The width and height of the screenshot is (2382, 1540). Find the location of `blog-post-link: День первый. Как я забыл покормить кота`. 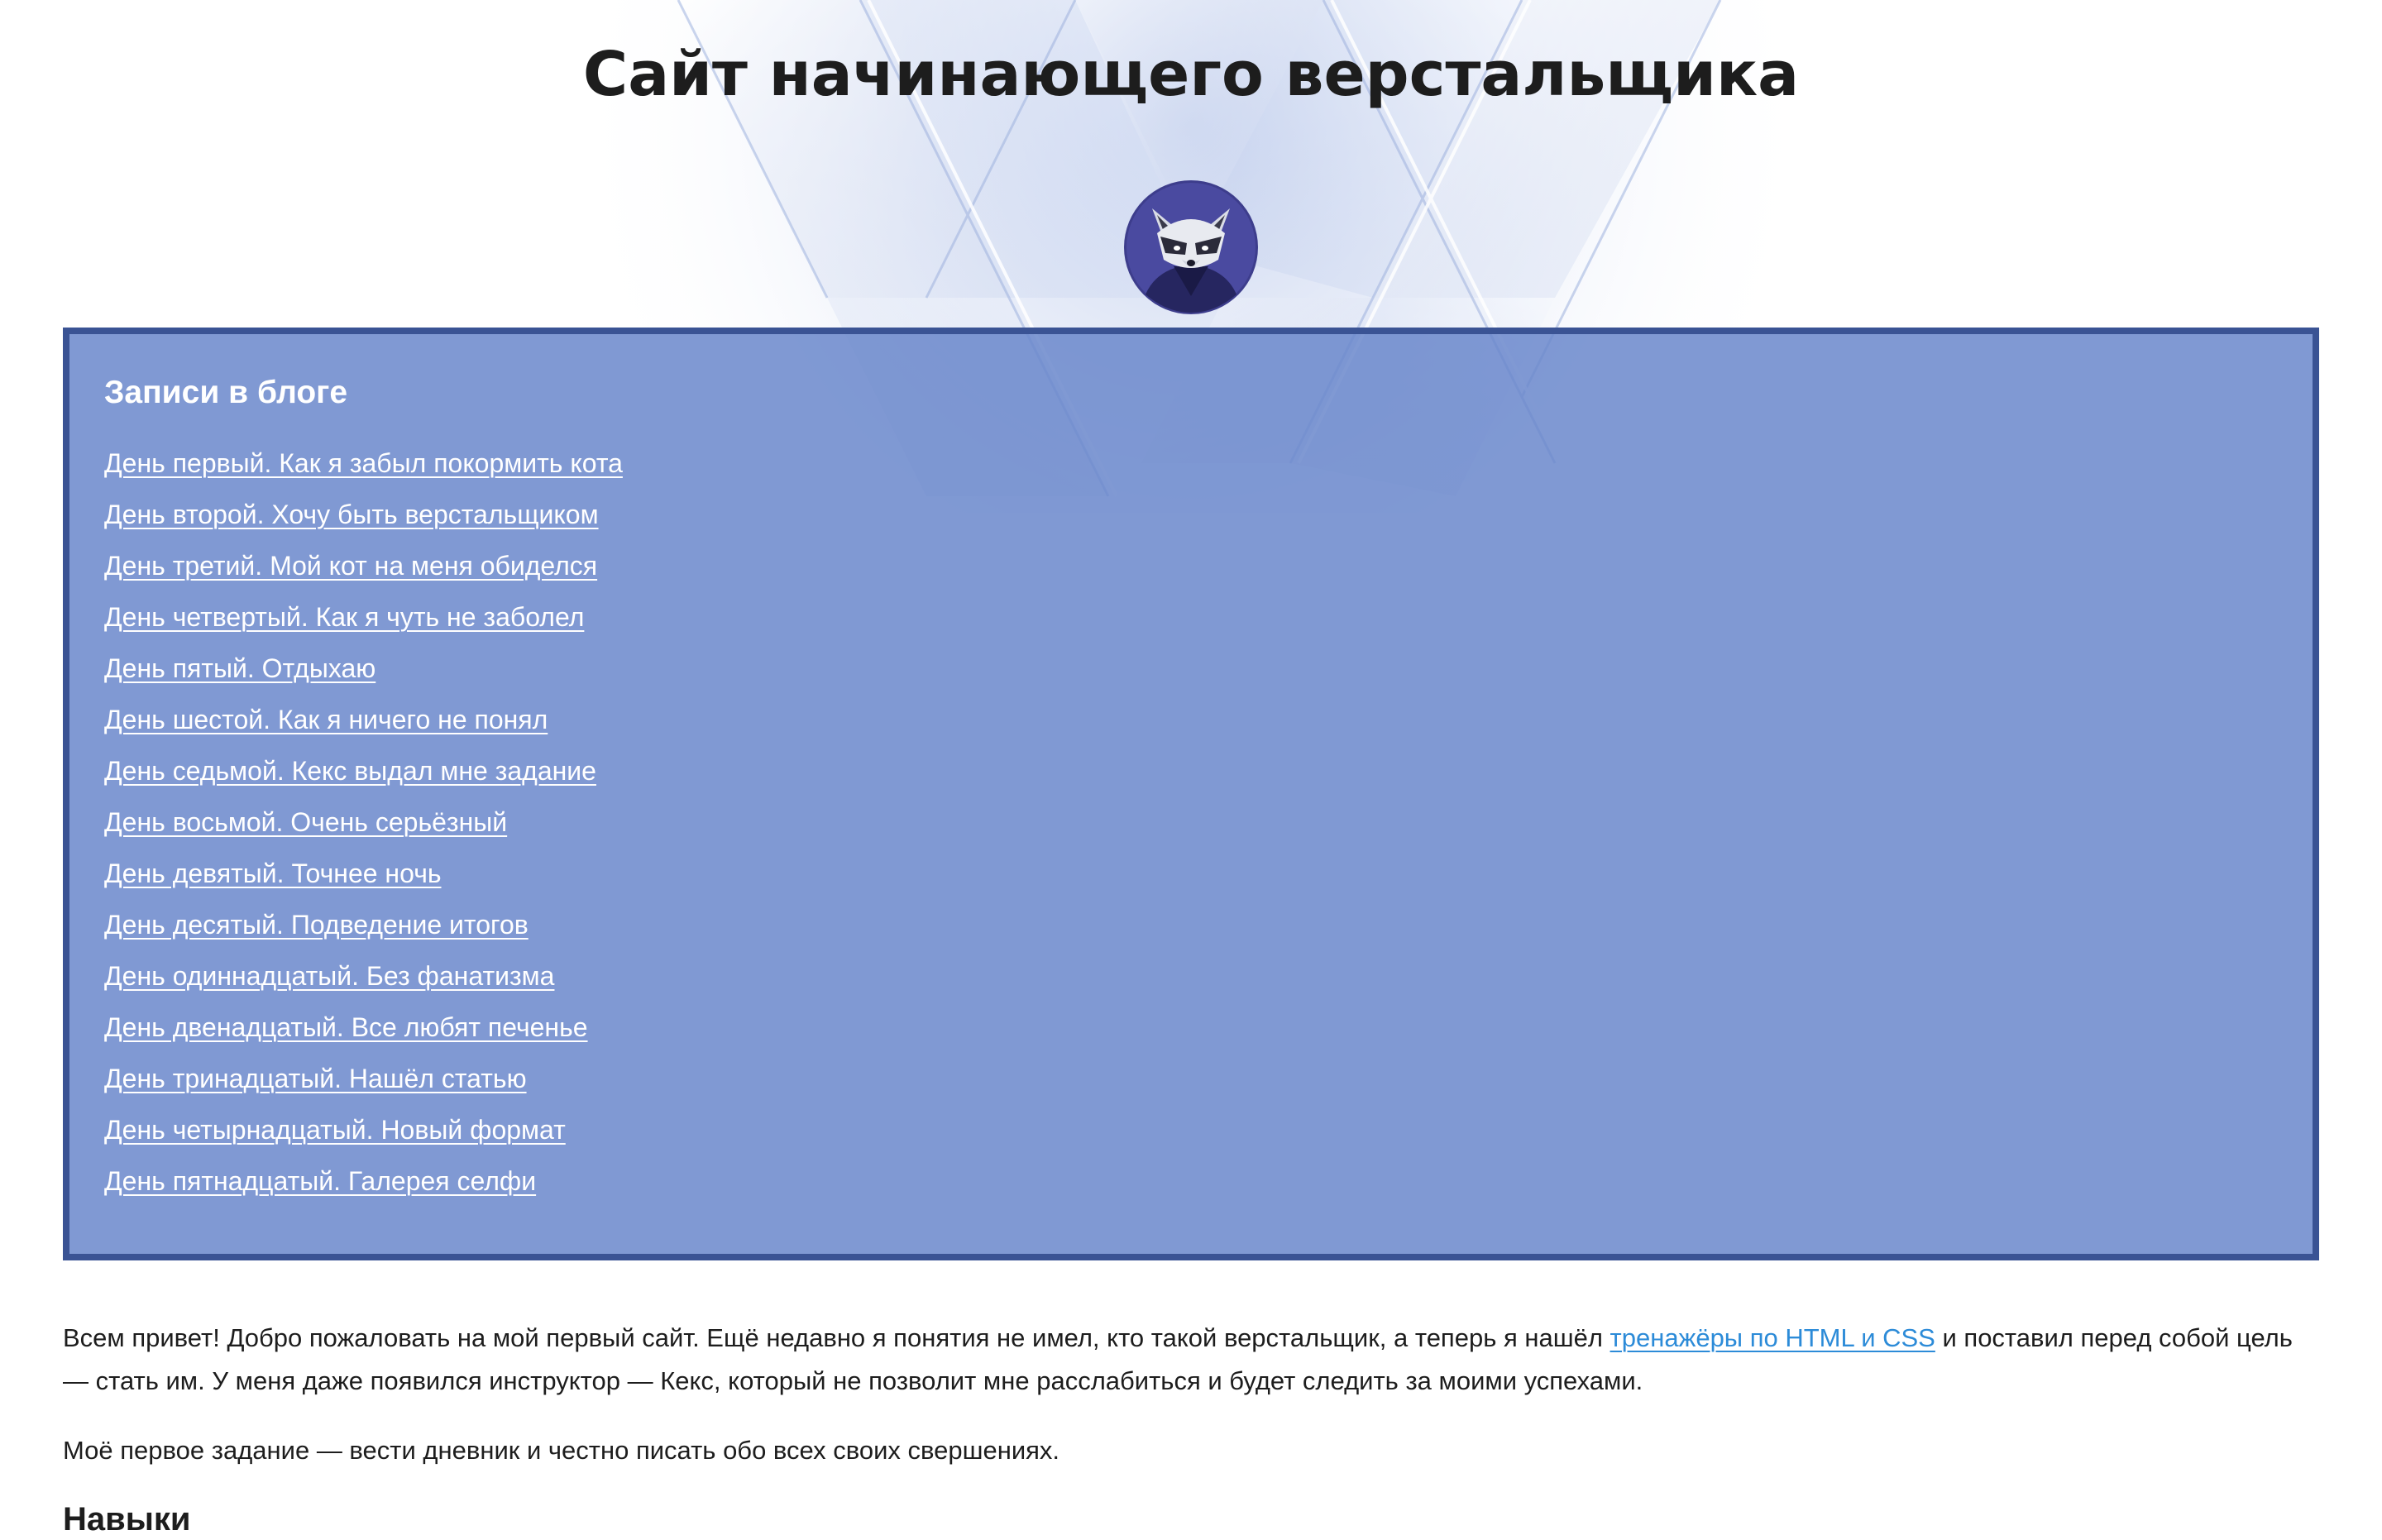

blog-post-link: День первый. Как я забыл покормить кота is located at coordinates (363, 463).